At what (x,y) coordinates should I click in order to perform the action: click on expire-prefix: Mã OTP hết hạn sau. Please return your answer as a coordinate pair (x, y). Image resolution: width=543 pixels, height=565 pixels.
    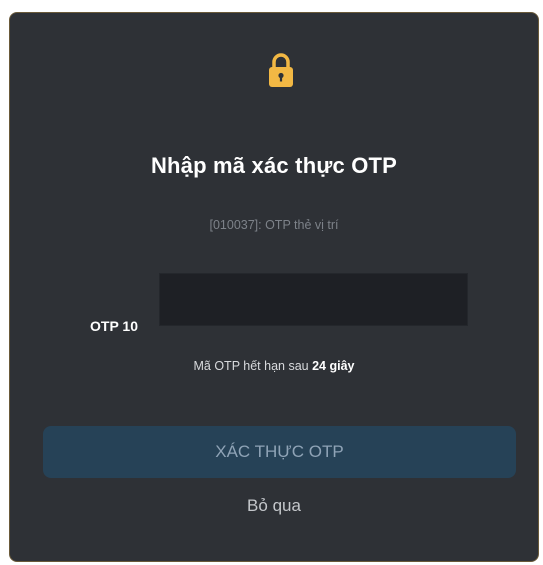
    Looking at the image, I should click on (251, 366).